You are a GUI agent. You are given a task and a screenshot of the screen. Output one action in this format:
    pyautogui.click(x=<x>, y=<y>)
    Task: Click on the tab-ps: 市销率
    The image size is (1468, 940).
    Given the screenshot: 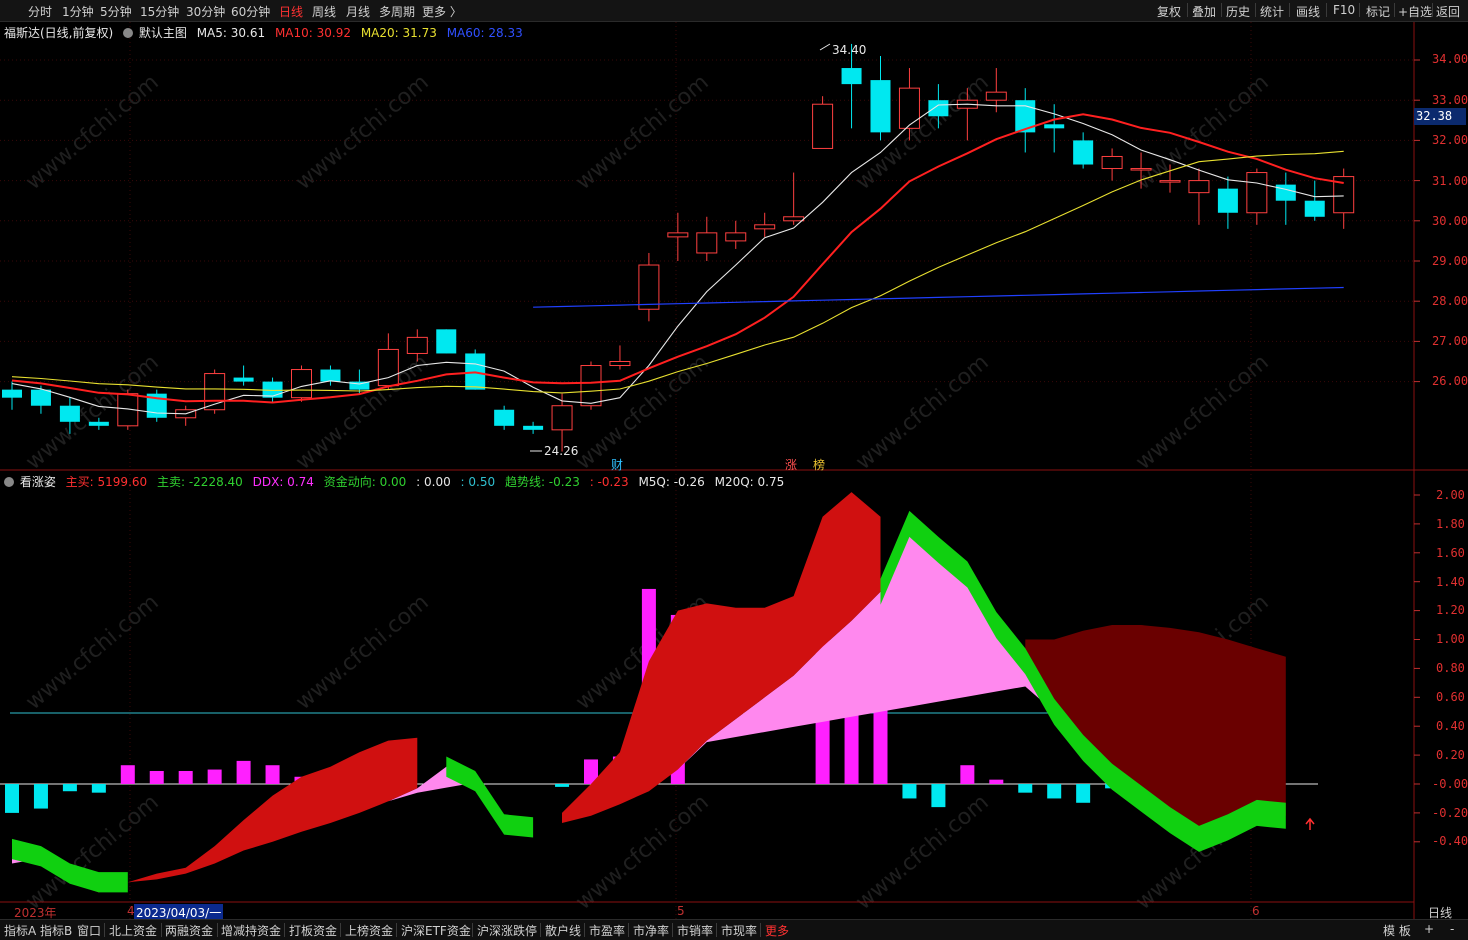 What is the action you would take?
    pyautogui.click(x=695, y=930)
    